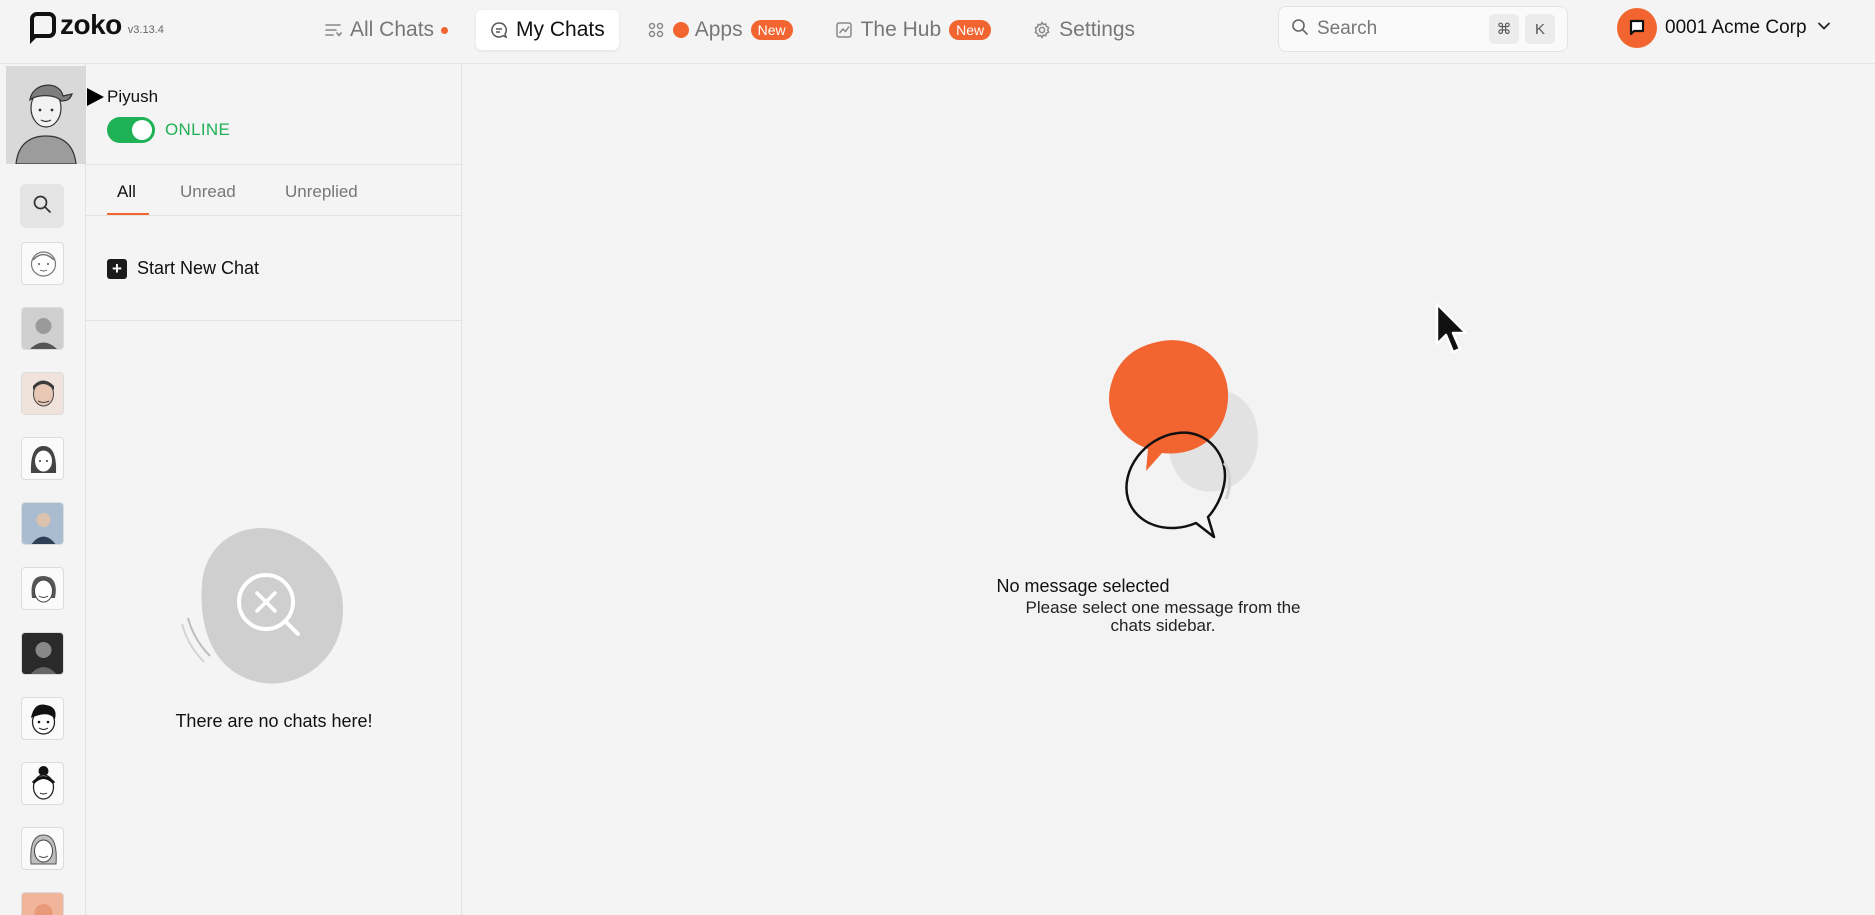 The height and width of the screenshot is (915, 1875). I want to click on account-name: 0001 Acme Corp, so click(1736, 27).